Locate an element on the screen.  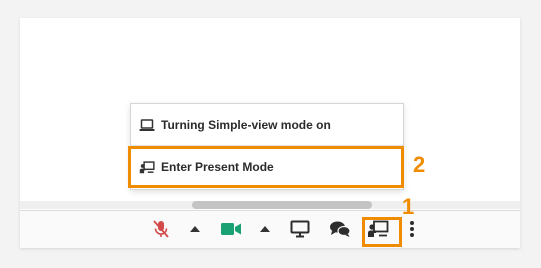
chat-button is located at coordinates (340, 229).